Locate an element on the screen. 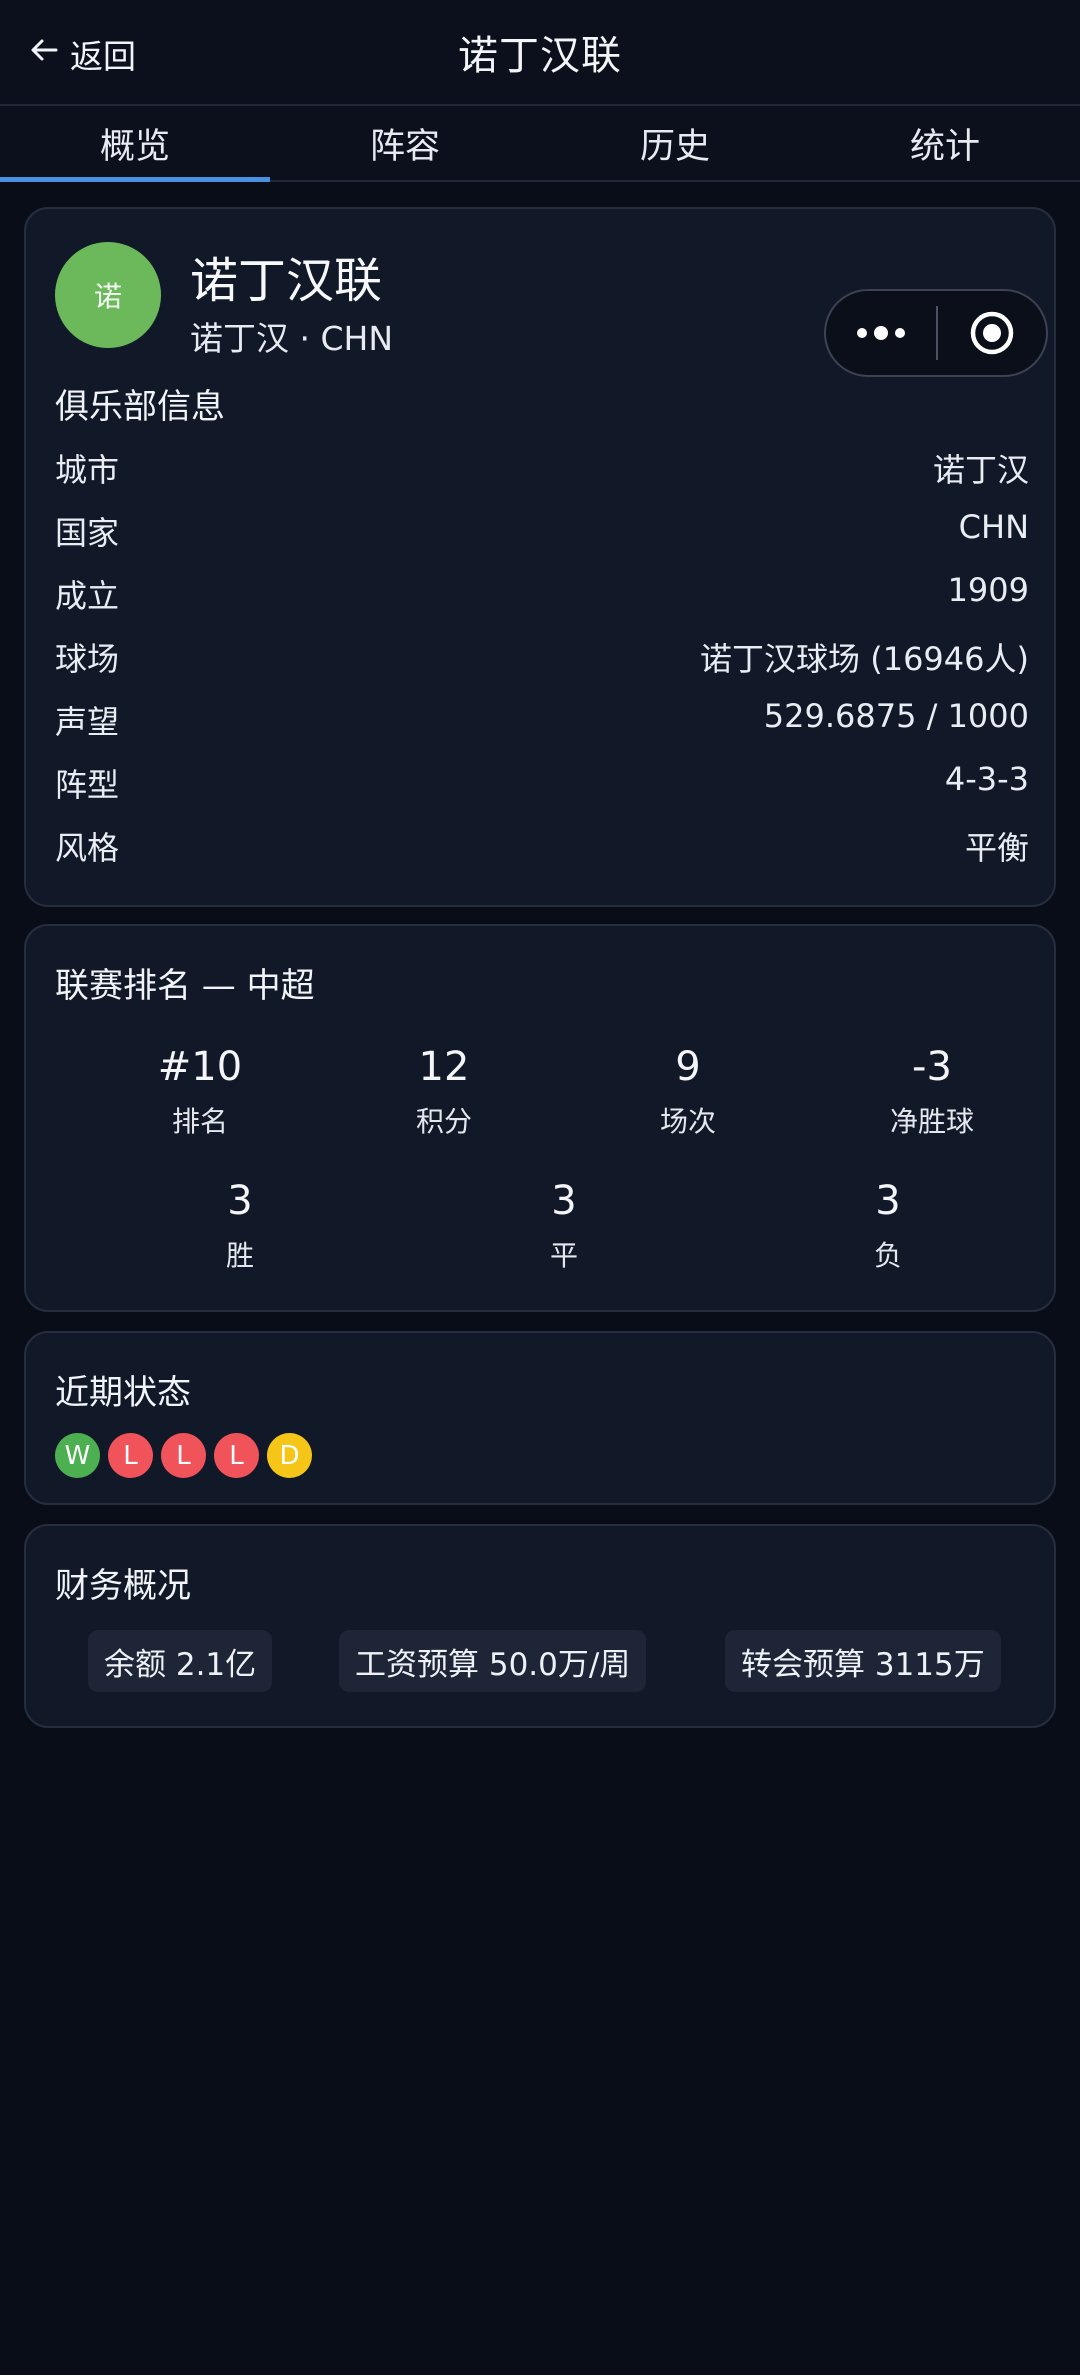  info-row-reputation: 声望 529.6875 / 1000 is located at coordinates (542, 720).